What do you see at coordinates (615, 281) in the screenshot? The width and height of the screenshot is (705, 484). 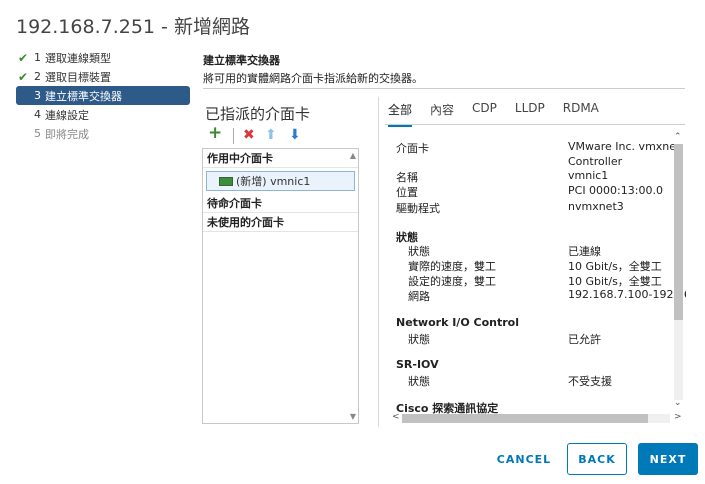 I see `config-speed-value: 10 Gbit/s，全雙工` at bounding box center [615, 281].